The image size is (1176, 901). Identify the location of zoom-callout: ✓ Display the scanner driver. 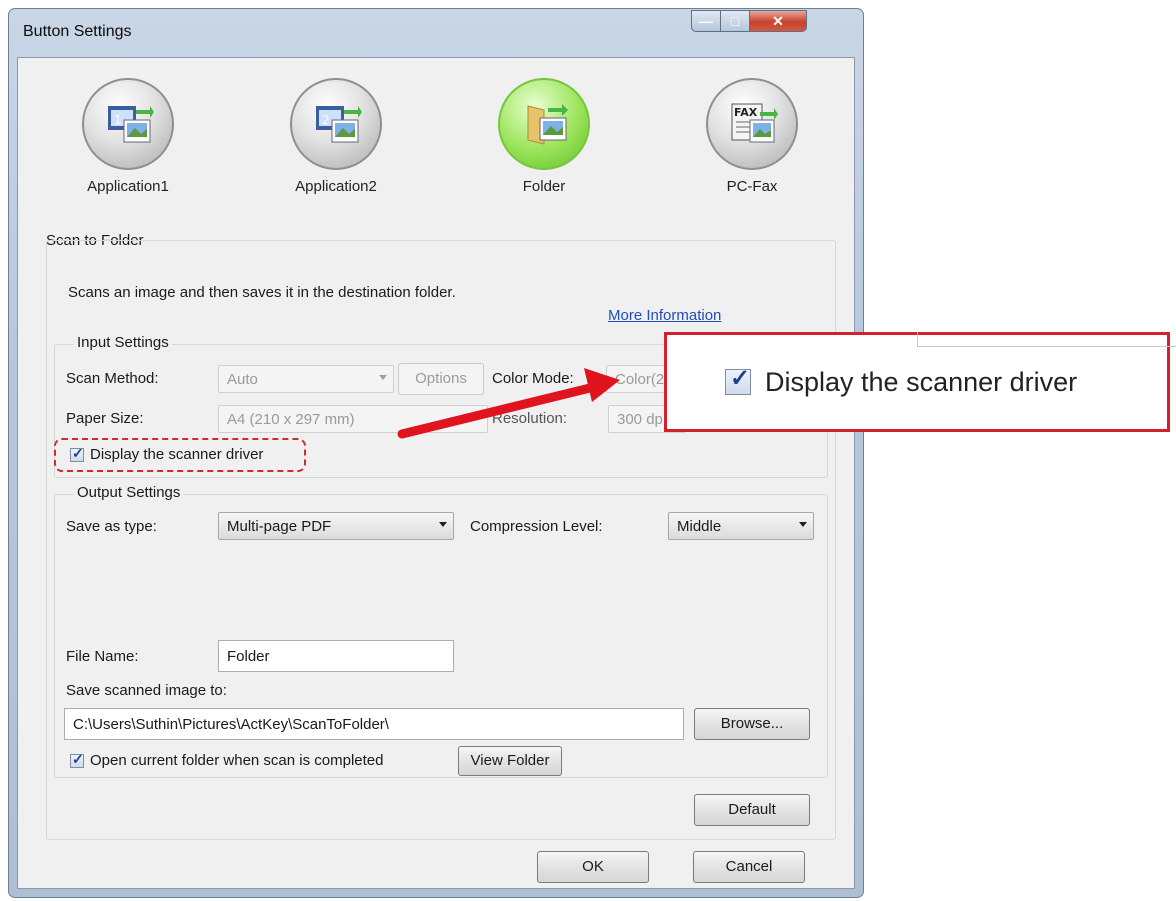
(920, 382).